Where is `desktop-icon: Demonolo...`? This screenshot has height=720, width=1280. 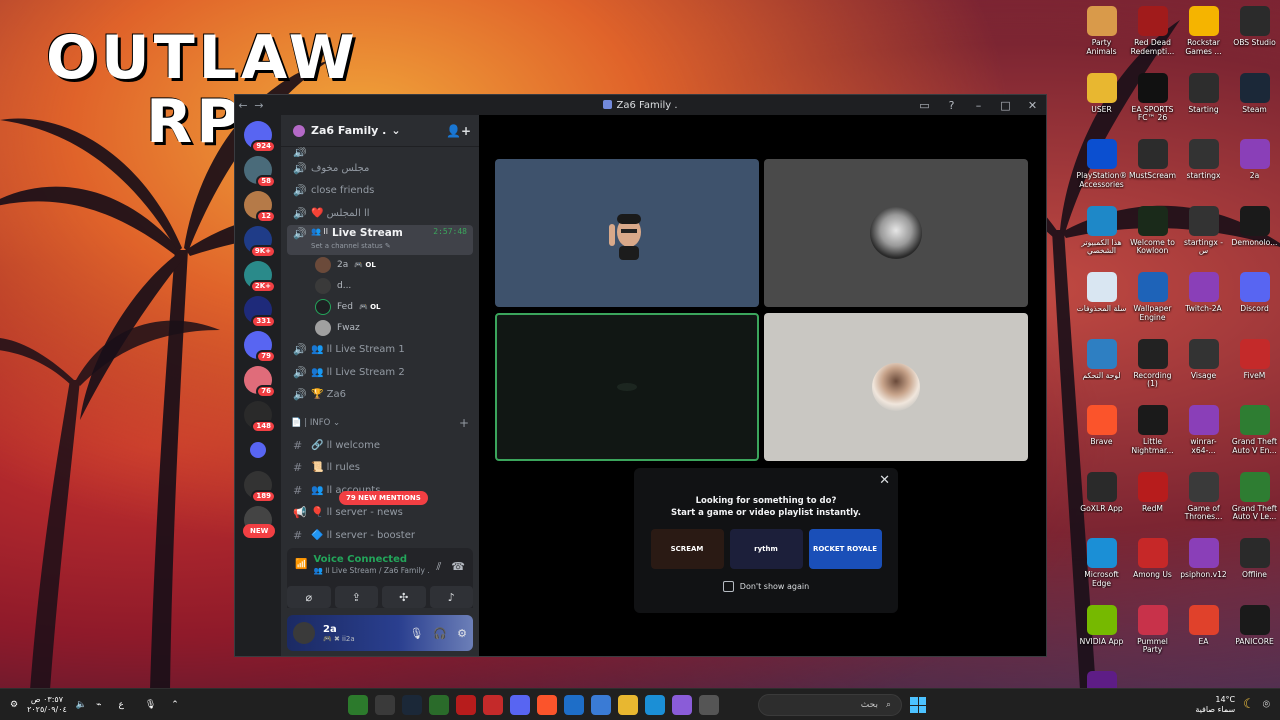 desktop-icon: Demonolo... is located at coordinates (1254, 235).